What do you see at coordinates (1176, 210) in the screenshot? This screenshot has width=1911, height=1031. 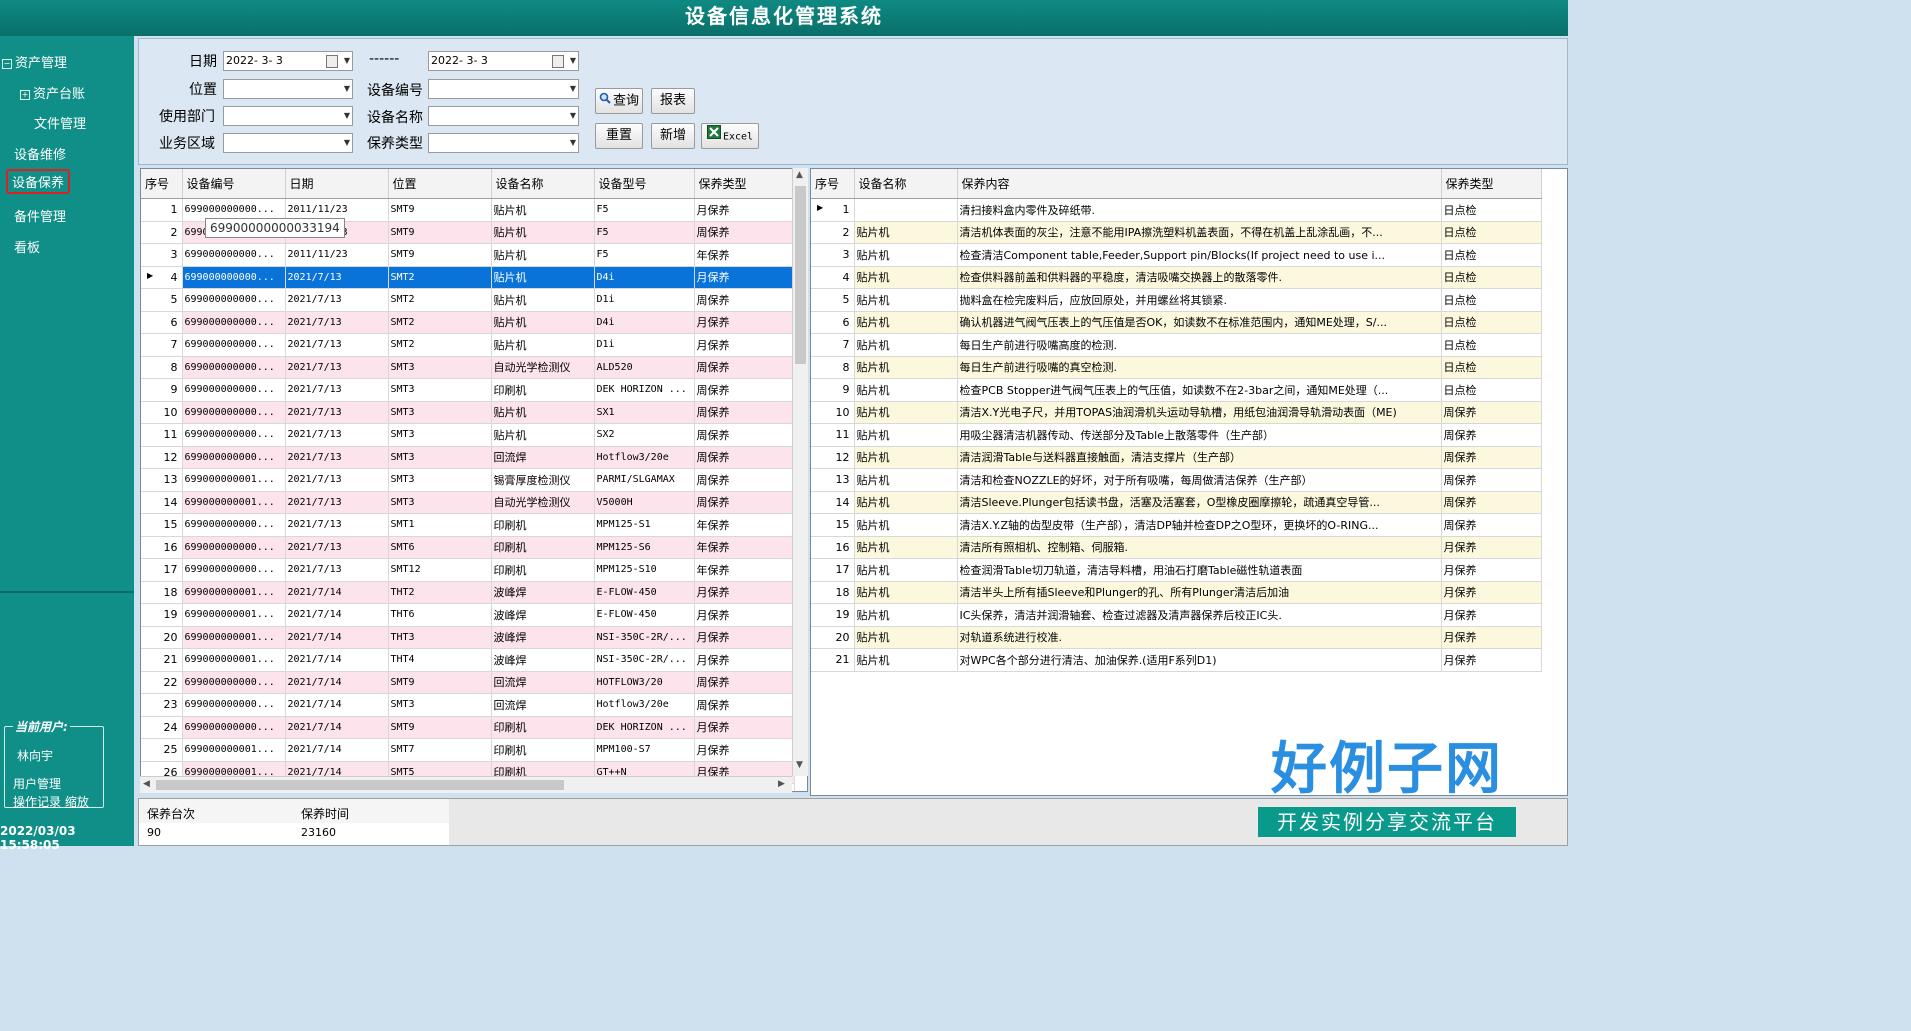 I see `table-row: ▶ 1 贴片机 清扫接料盒内零件及碎纸带. 日点检` at bounding box center [1176, 210].